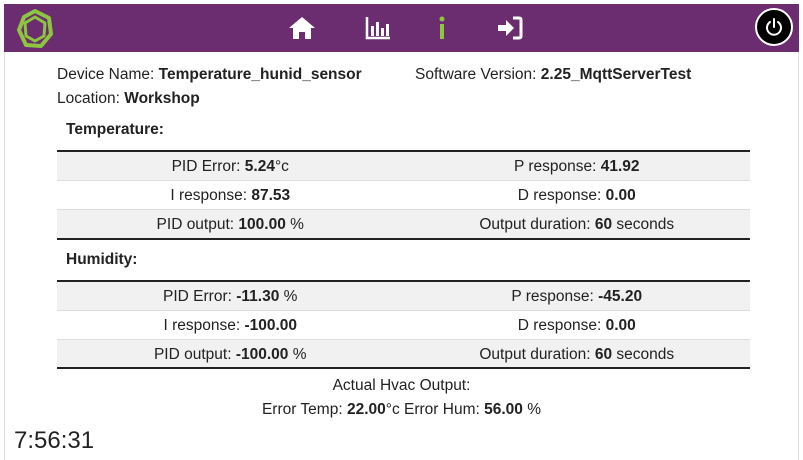  I want to click on table-row: I response: 87.53 D response: 0.00, so click(403, 195).